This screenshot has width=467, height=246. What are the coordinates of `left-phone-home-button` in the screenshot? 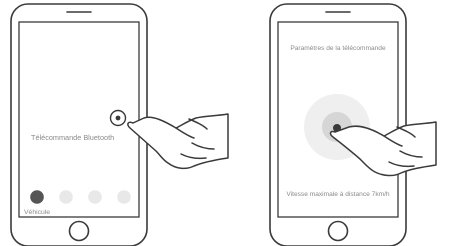 It's located at (79, 231).